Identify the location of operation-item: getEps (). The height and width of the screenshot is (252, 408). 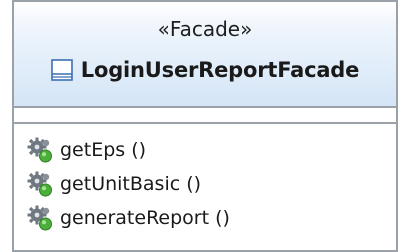
(86, 150).